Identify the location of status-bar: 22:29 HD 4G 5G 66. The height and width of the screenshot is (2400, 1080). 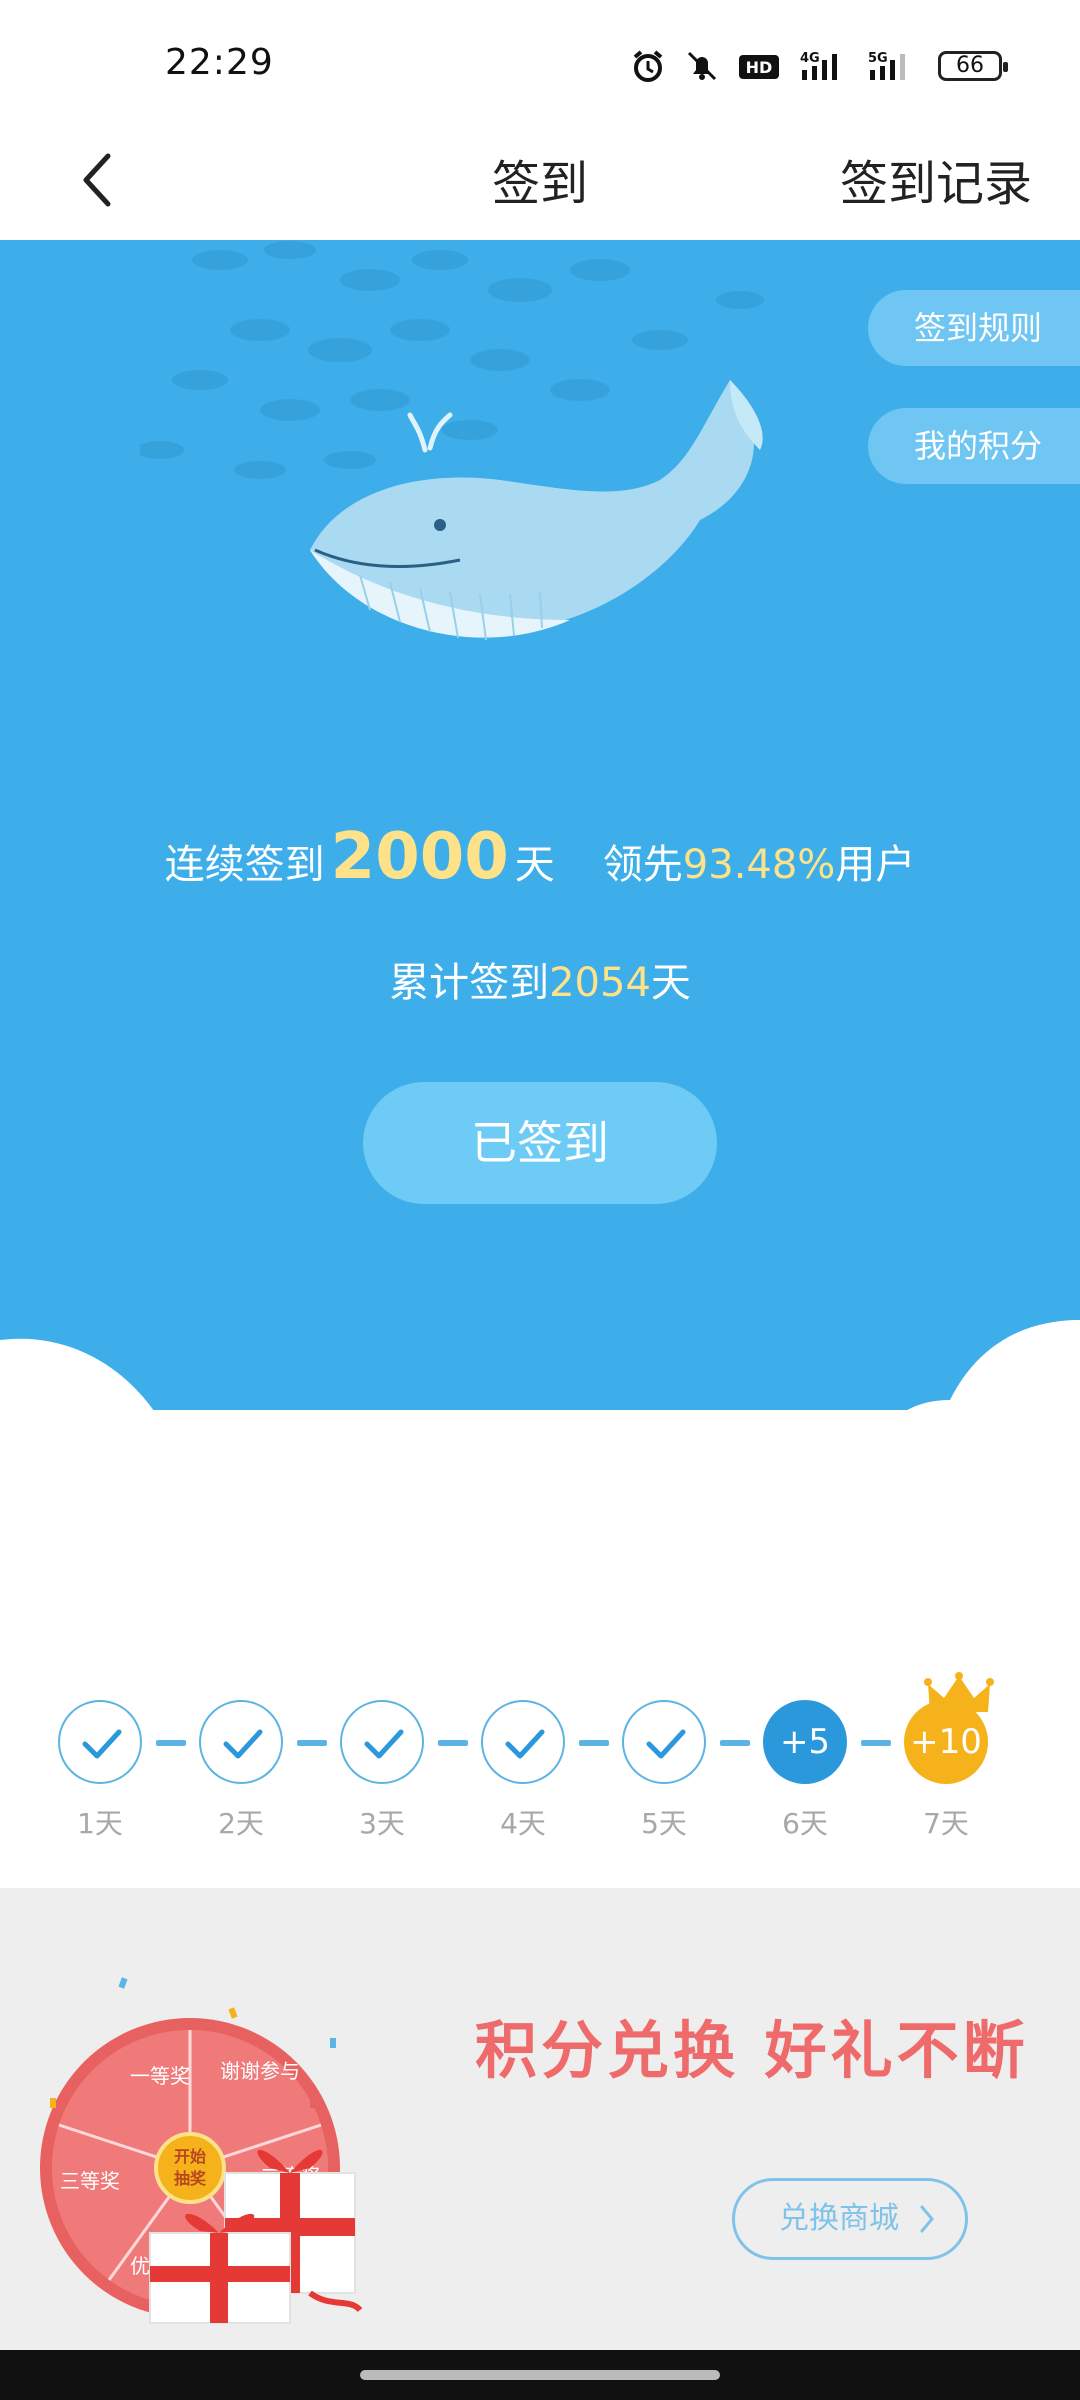
(540, 60).